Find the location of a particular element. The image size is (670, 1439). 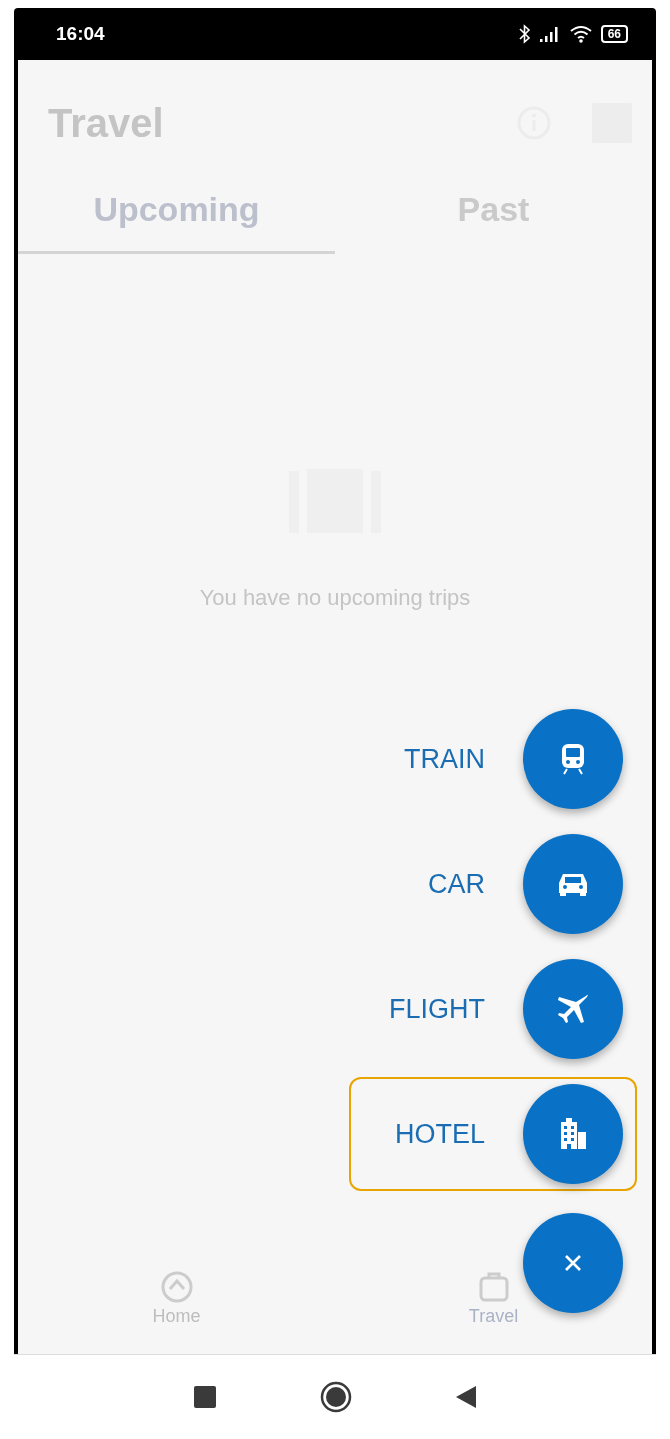

back-button is located at coordinates (466, 1397).